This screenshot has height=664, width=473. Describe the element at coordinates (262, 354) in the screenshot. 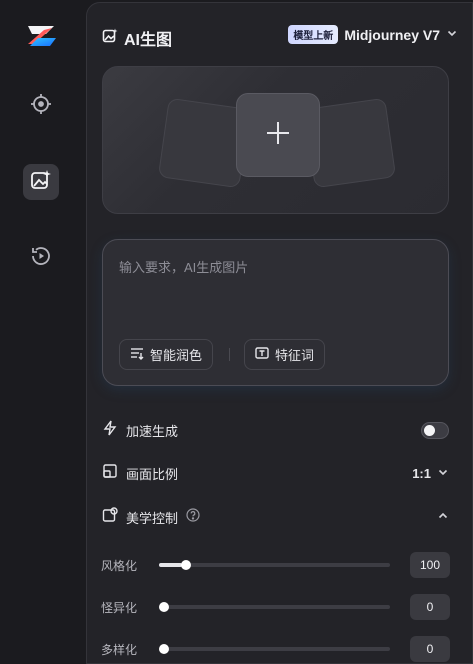

I see `text-box-icon` at that location.